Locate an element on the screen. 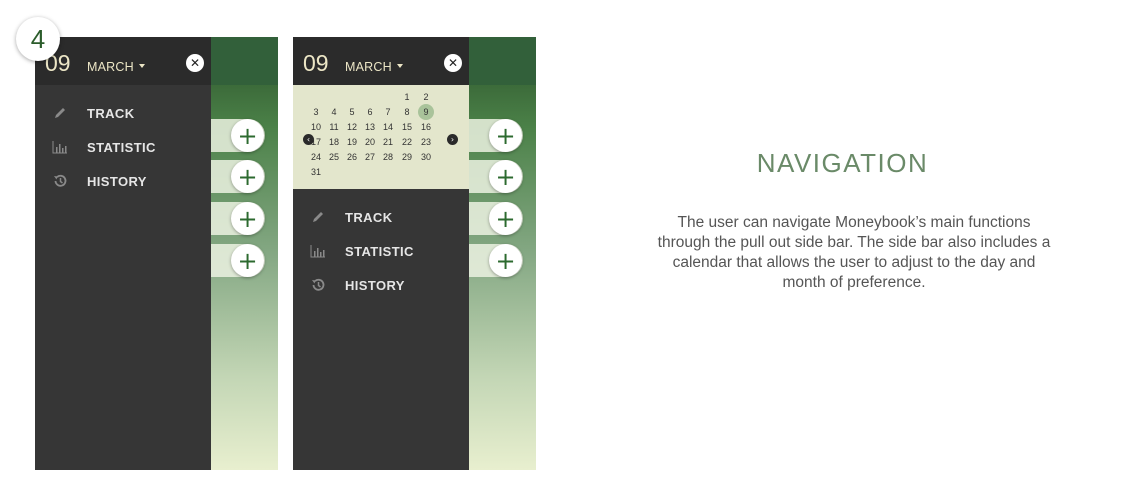 The image size is (1123, 486). calendar-day: 5 is located at coordinates (352, 112).